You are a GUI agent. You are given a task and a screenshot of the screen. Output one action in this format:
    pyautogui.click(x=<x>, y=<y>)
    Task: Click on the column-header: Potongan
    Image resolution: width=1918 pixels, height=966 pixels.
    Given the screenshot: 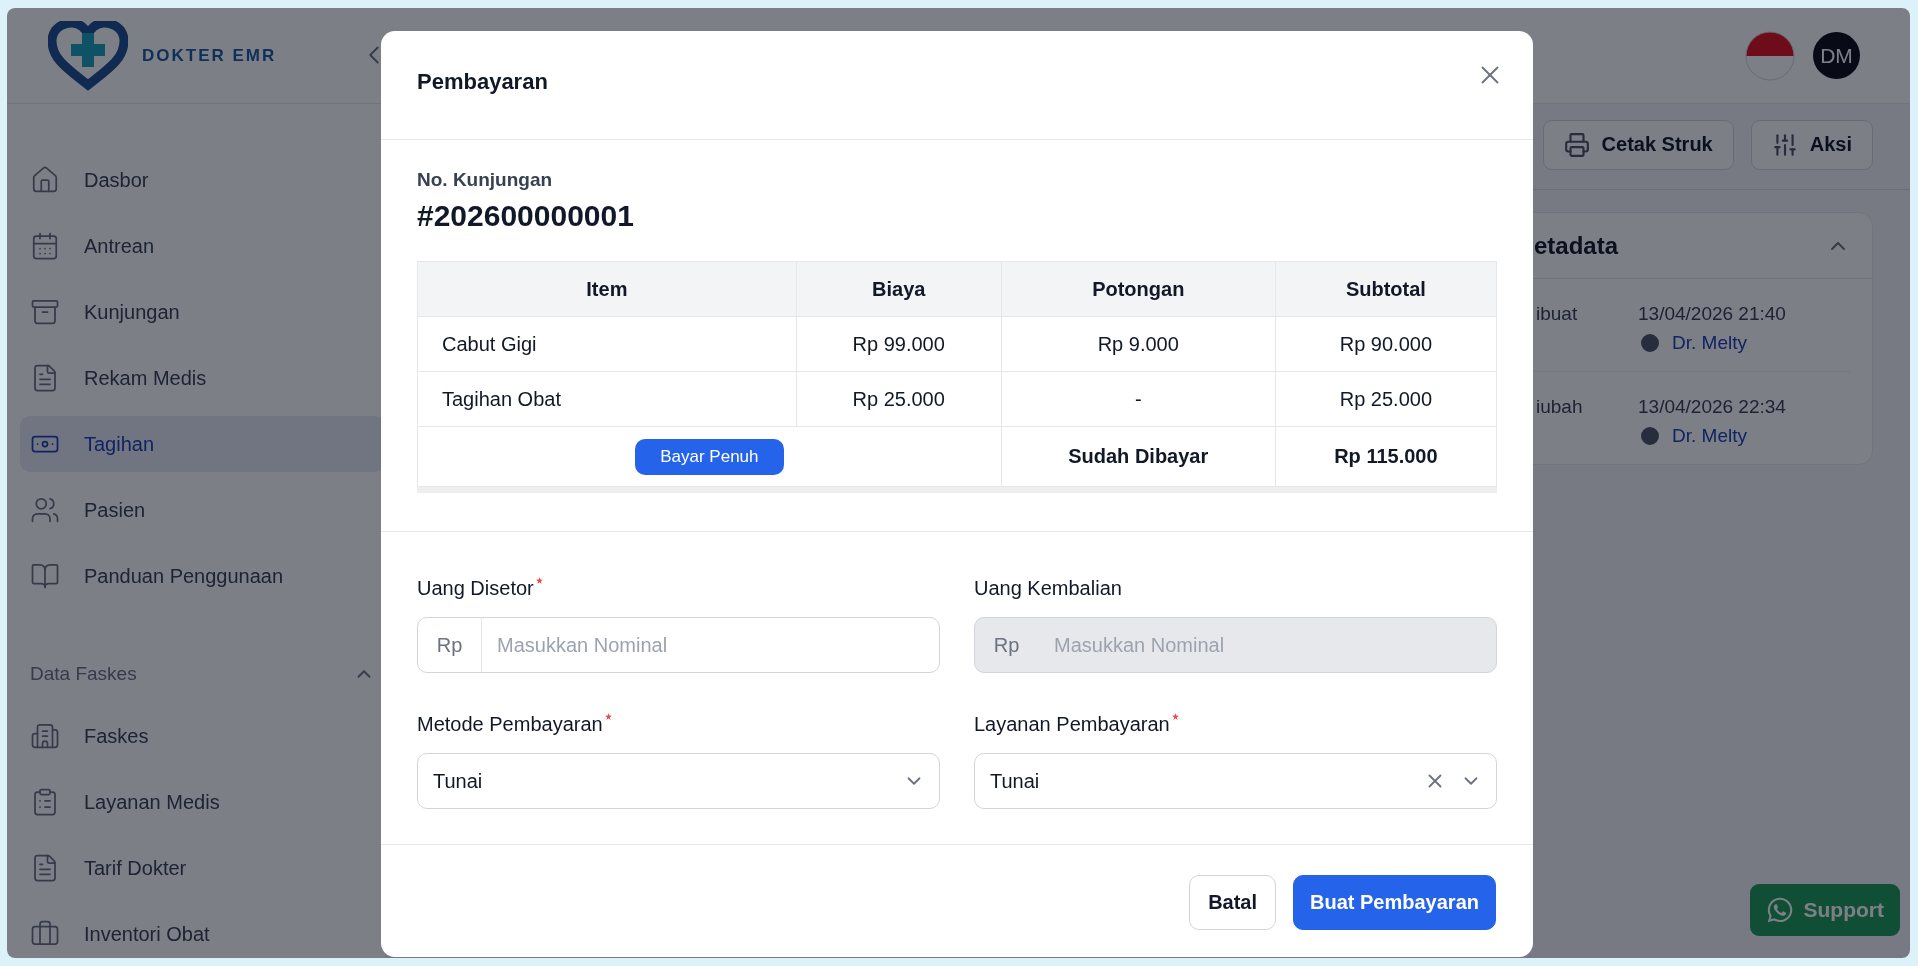 What is the action you would take?
    pyautogui.click(x=1138, y=289)
    